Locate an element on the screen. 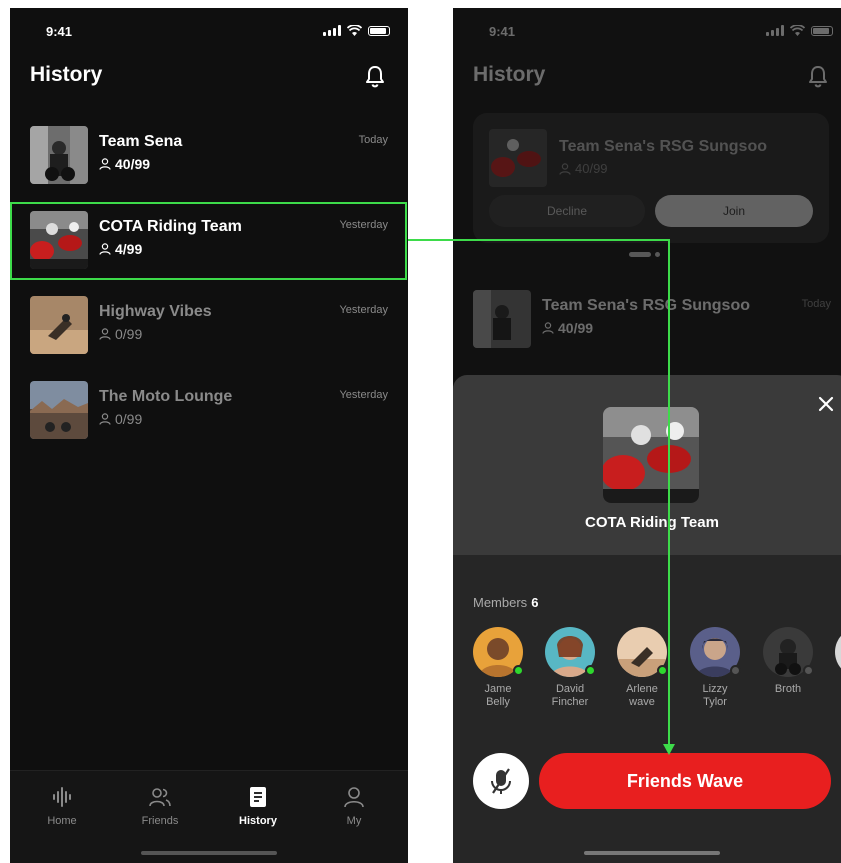 The image size is (841, 863). page-indicator is located at coordinates (644, 254).